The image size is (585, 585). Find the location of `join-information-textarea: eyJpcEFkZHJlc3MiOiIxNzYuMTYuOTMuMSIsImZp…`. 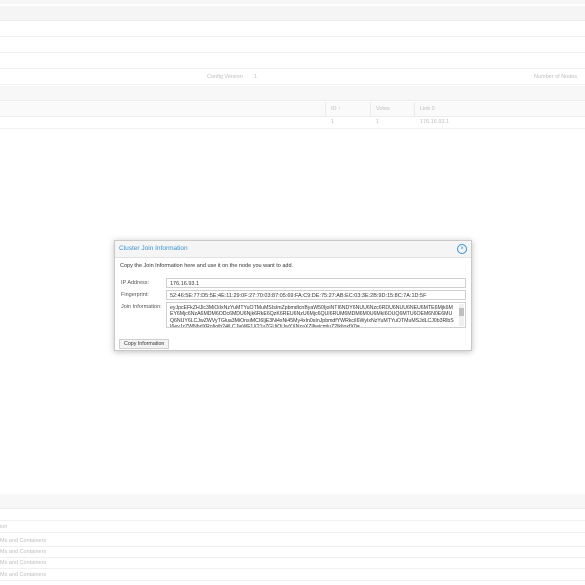

join-information-textarea: eyJpcEFkZHJlc3MiOiIxNzYuMTYuOTMuMSIsImZp… is located at coordinates (316, 315).